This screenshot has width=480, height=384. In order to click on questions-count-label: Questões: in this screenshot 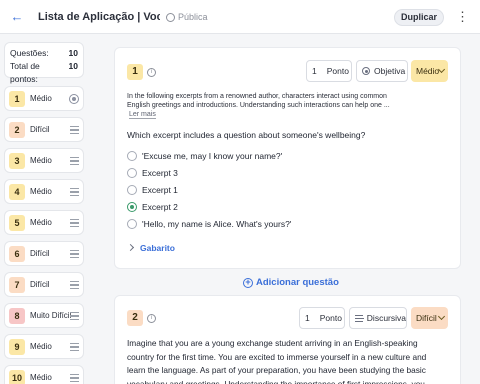, I will do `click(29, 53)`.